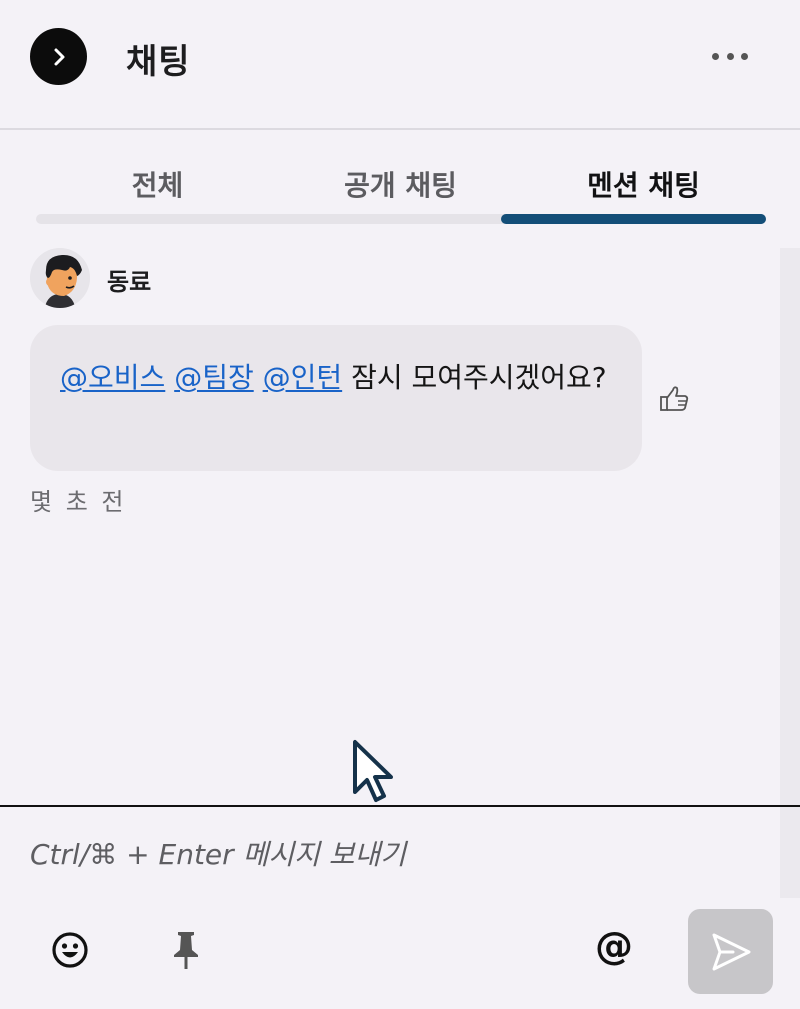  I want to click on send-icon, so click(731, 951).